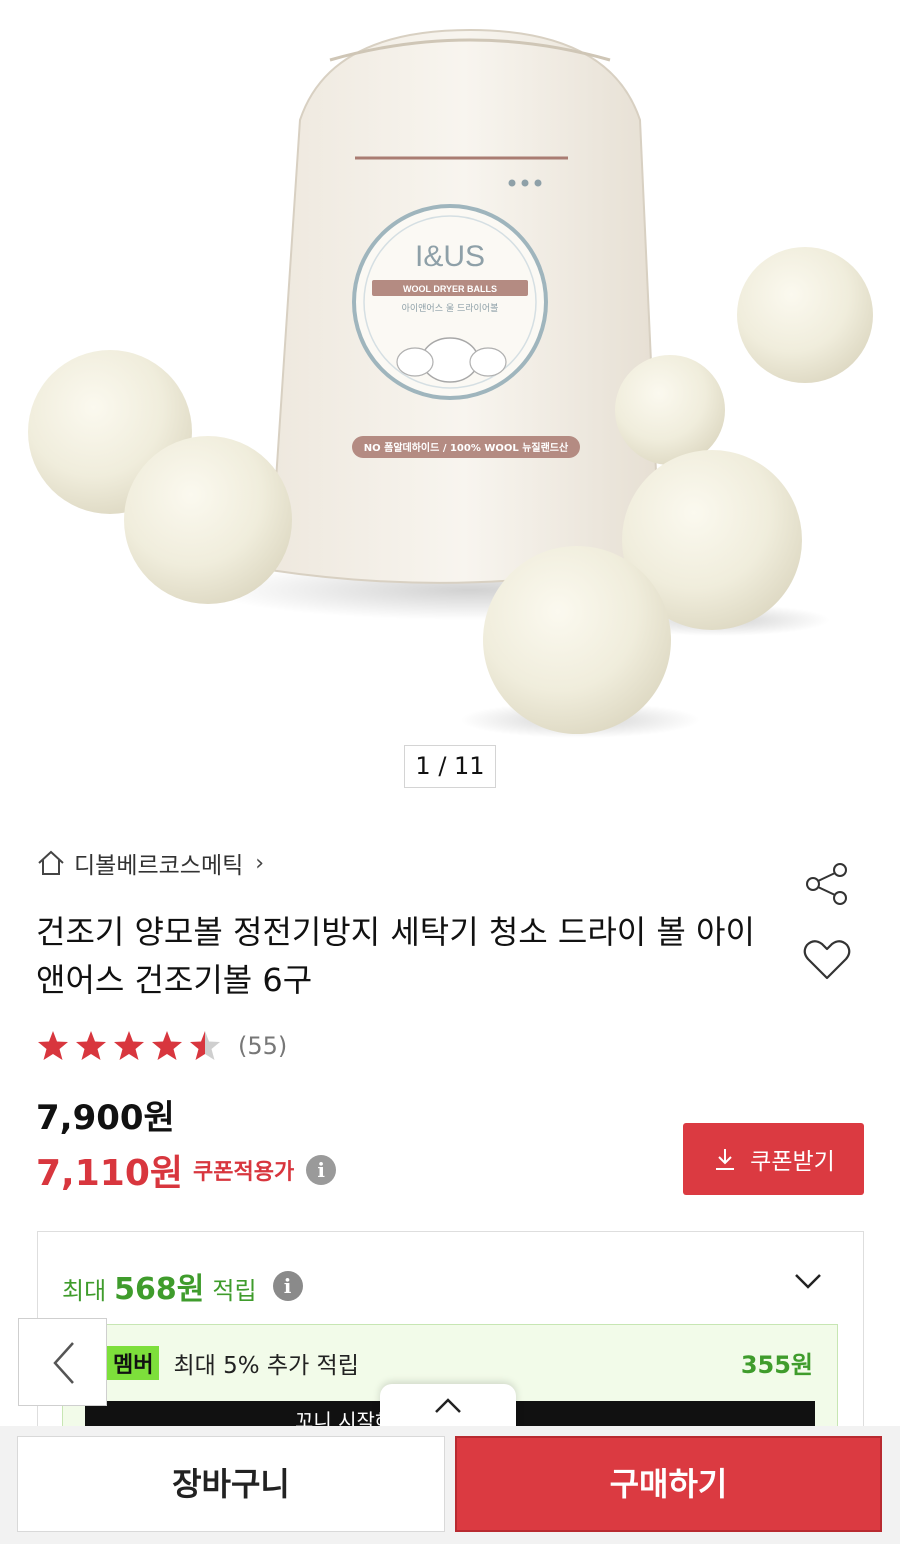 The width and height of the screenshot is (900, 1544). I want to click on points-prefix: 최대, so click(84, 1291).